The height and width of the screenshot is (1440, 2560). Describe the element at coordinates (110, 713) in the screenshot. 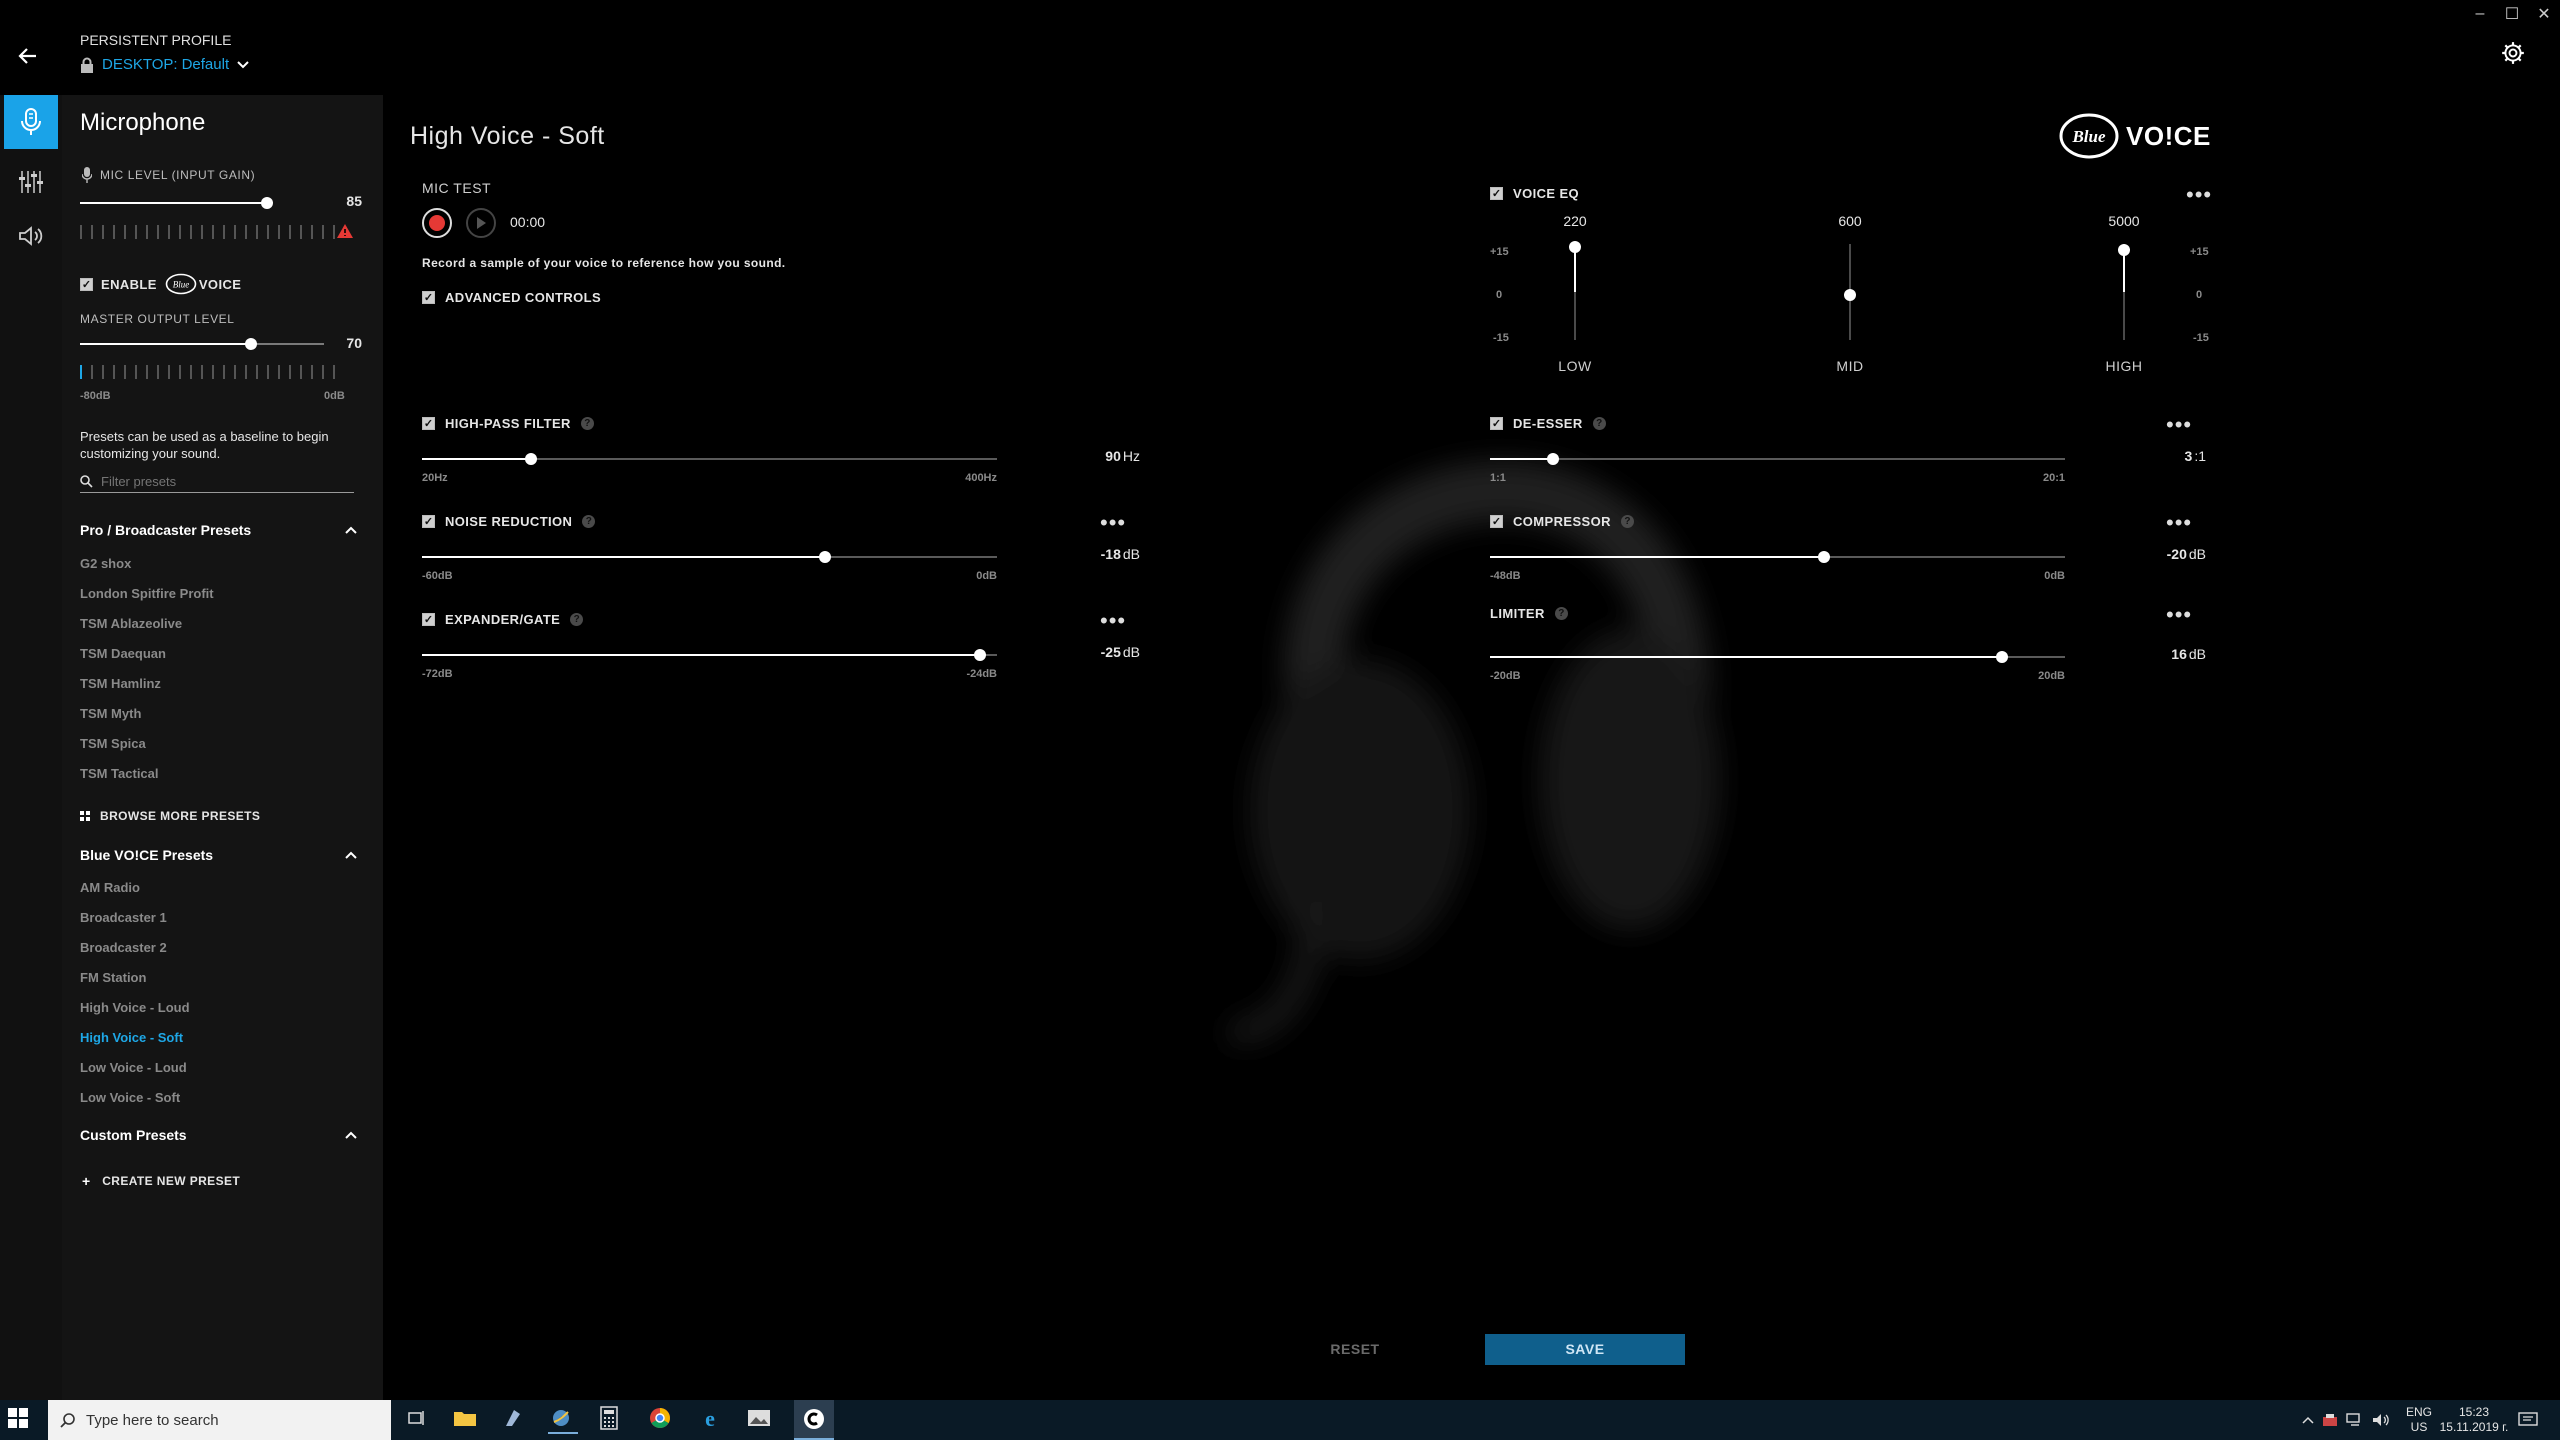

I see `preset-item: TSM Myth` at that location.